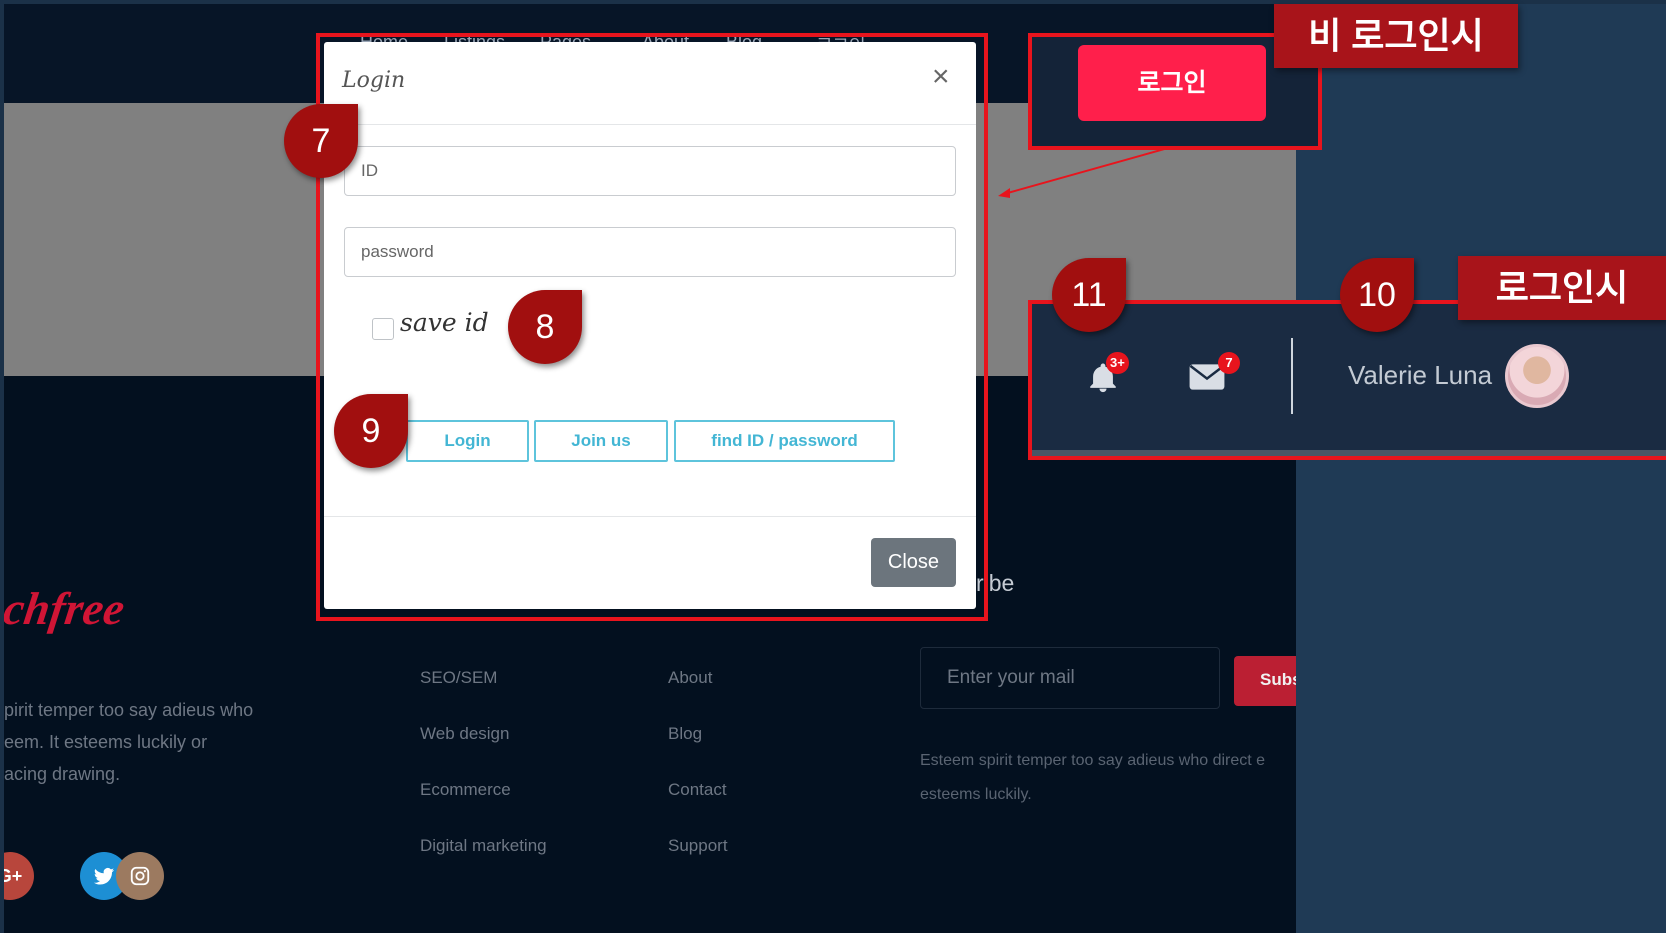 This screenshot has width=1666, height=933. I want to click on avatar, so click(1537, 376).